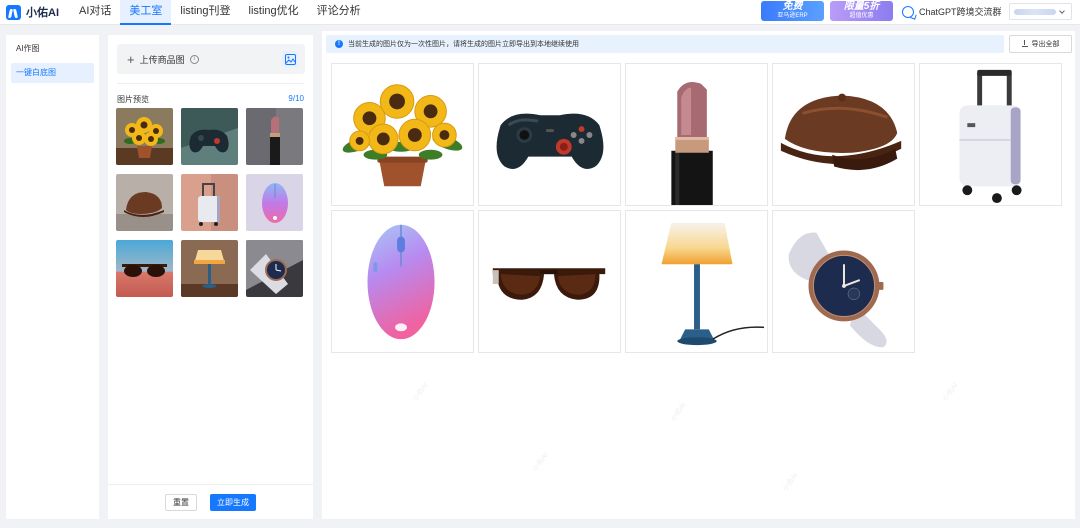 Image resolution: width=1080 pixels, height=528 pixels. I want to click on promo-free-erp-banner: 免费 亚马逊ERP, so click(792, 11).